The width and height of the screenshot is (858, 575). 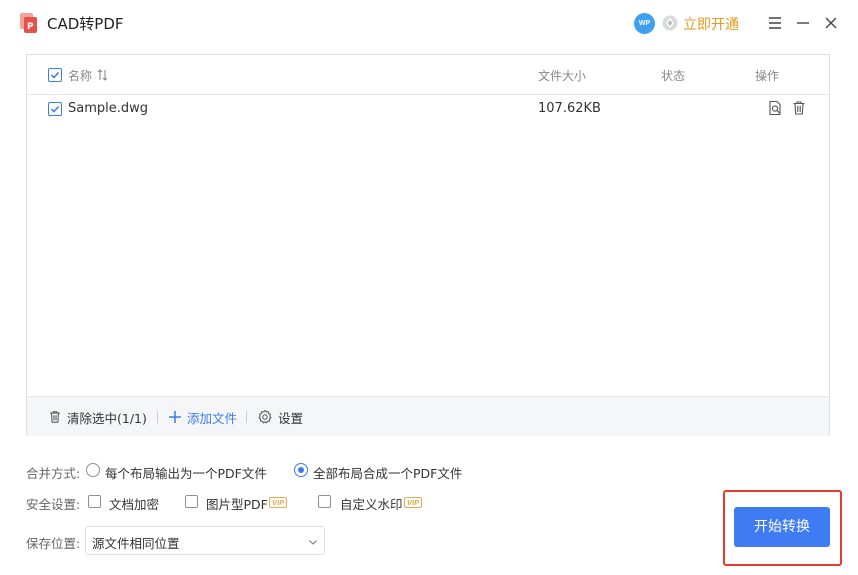 I want to click on save-location-value: 源文件相同位置, so click(x=136, y=543).